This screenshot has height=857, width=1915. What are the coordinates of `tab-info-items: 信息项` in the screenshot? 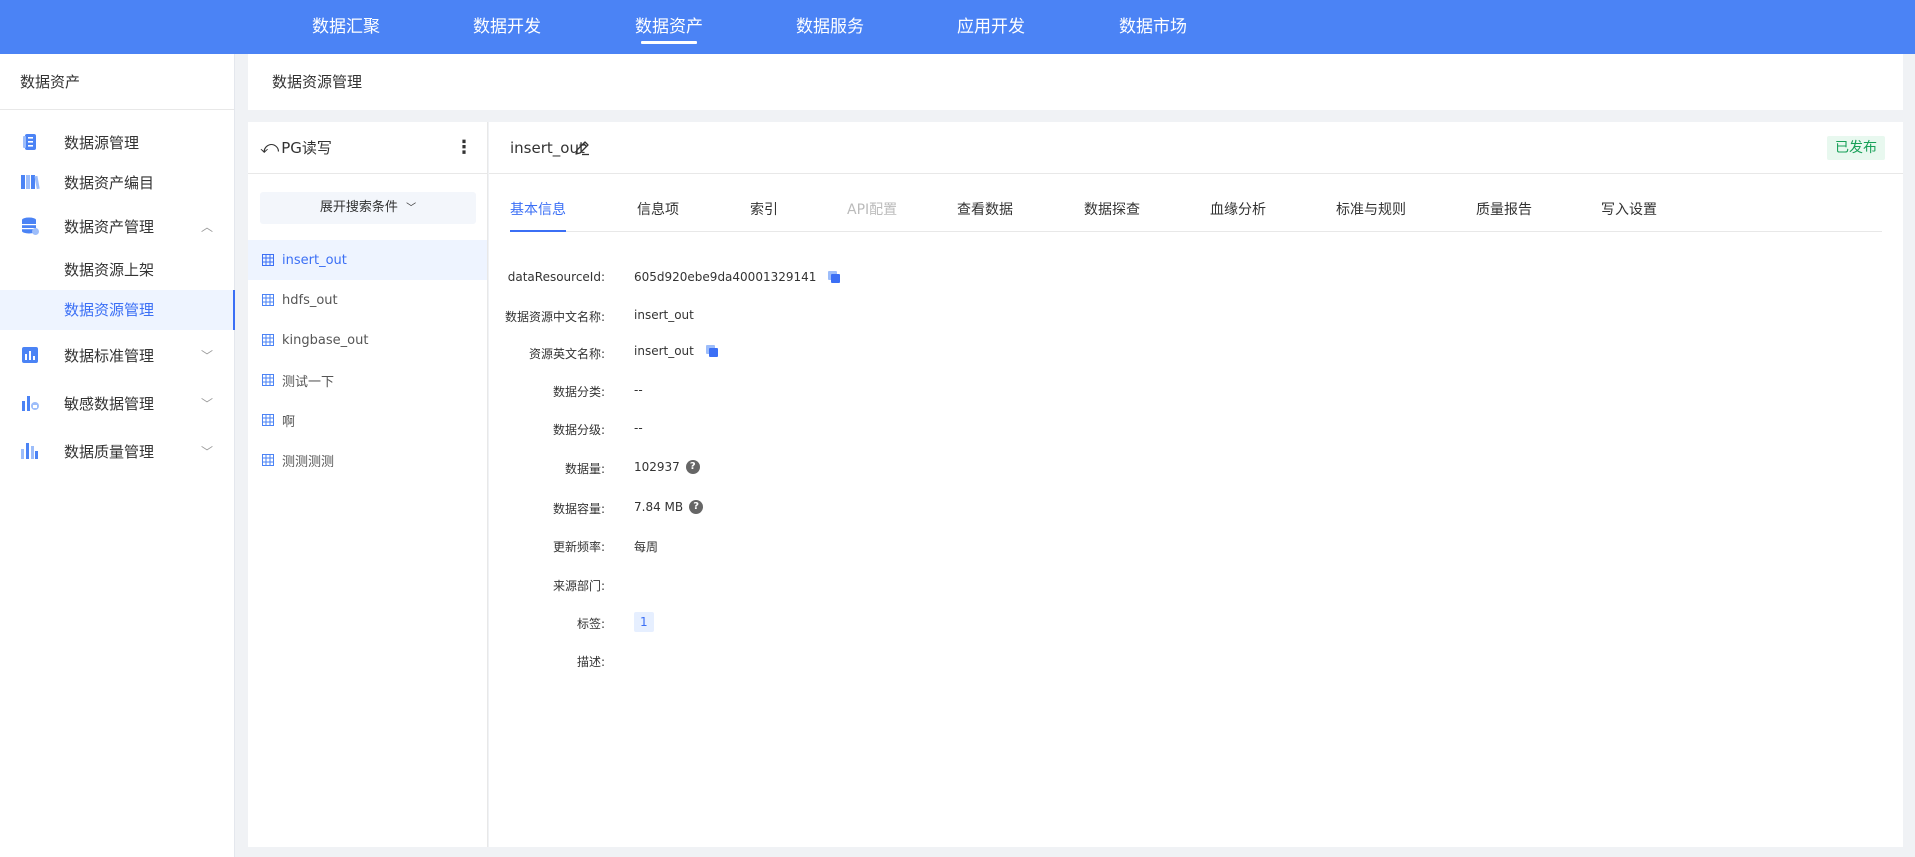 It's located at (658, 210).